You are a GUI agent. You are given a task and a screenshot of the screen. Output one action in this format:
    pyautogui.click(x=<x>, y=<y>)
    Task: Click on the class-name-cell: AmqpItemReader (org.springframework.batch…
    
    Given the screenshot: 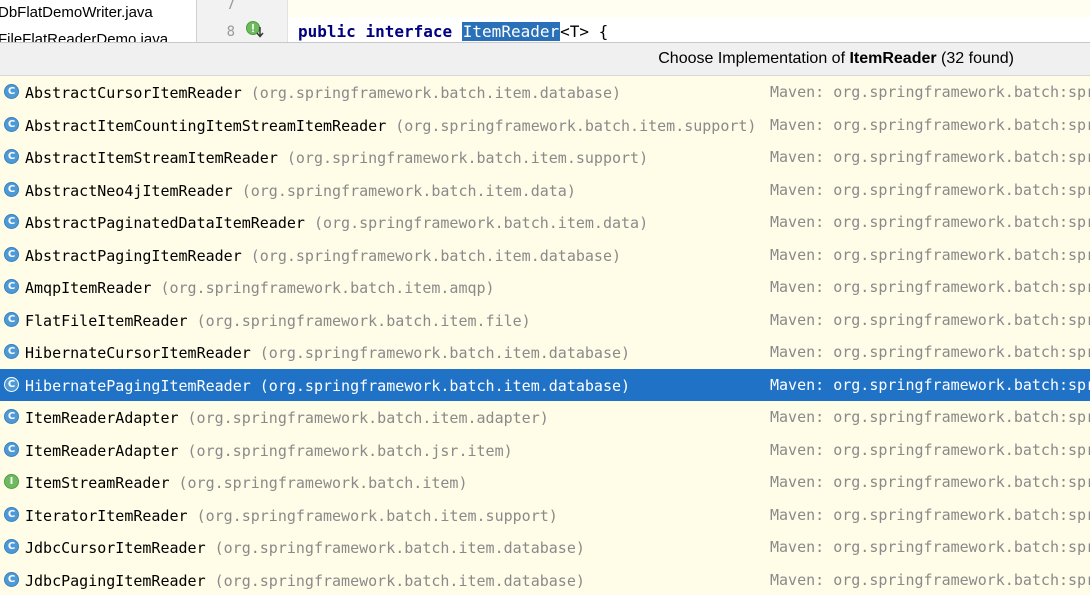 What is the action you would take?
    pyautogui.click(x=260, y=288)
    